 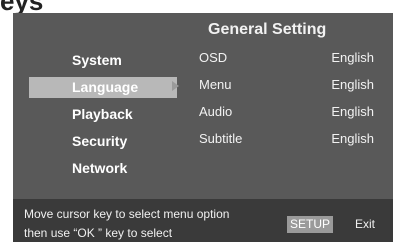 What do you see at coordinates (310, 224) in the screenshot?
I see `setup-key-badge: SETUP` at bounding box center [310, 224].